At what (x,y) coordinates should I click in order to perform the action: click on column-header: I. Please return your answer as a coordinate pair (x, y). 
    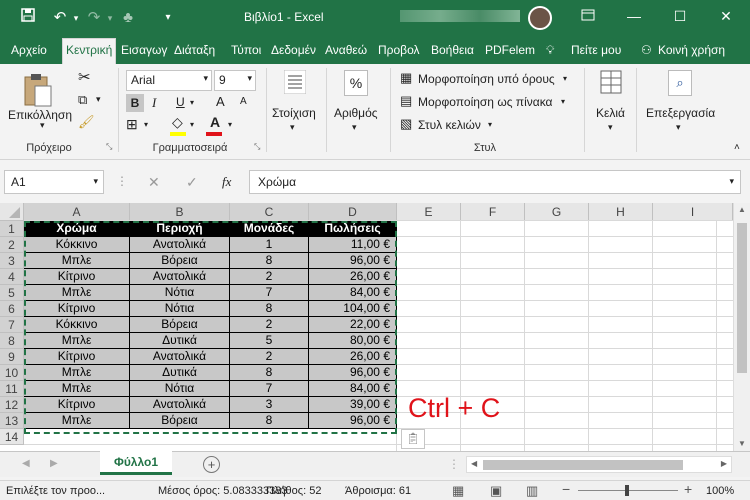
    Looking at the image, I should click on (693, 212).